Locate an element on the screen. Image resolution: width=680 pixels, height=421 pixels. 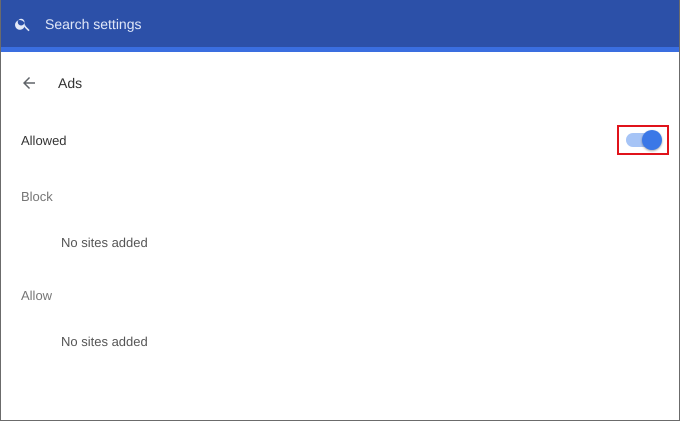
toggle-switch is located at coordinates (643, 140).